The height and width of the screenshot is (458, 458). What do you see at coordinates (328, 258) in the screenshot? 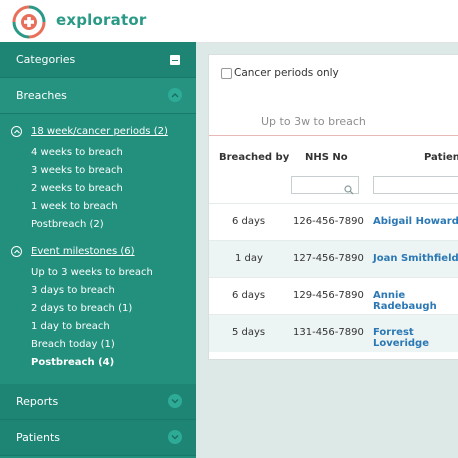
I see `cell-nhs-no: 127-456-7890` at bounding box center [328, 258].